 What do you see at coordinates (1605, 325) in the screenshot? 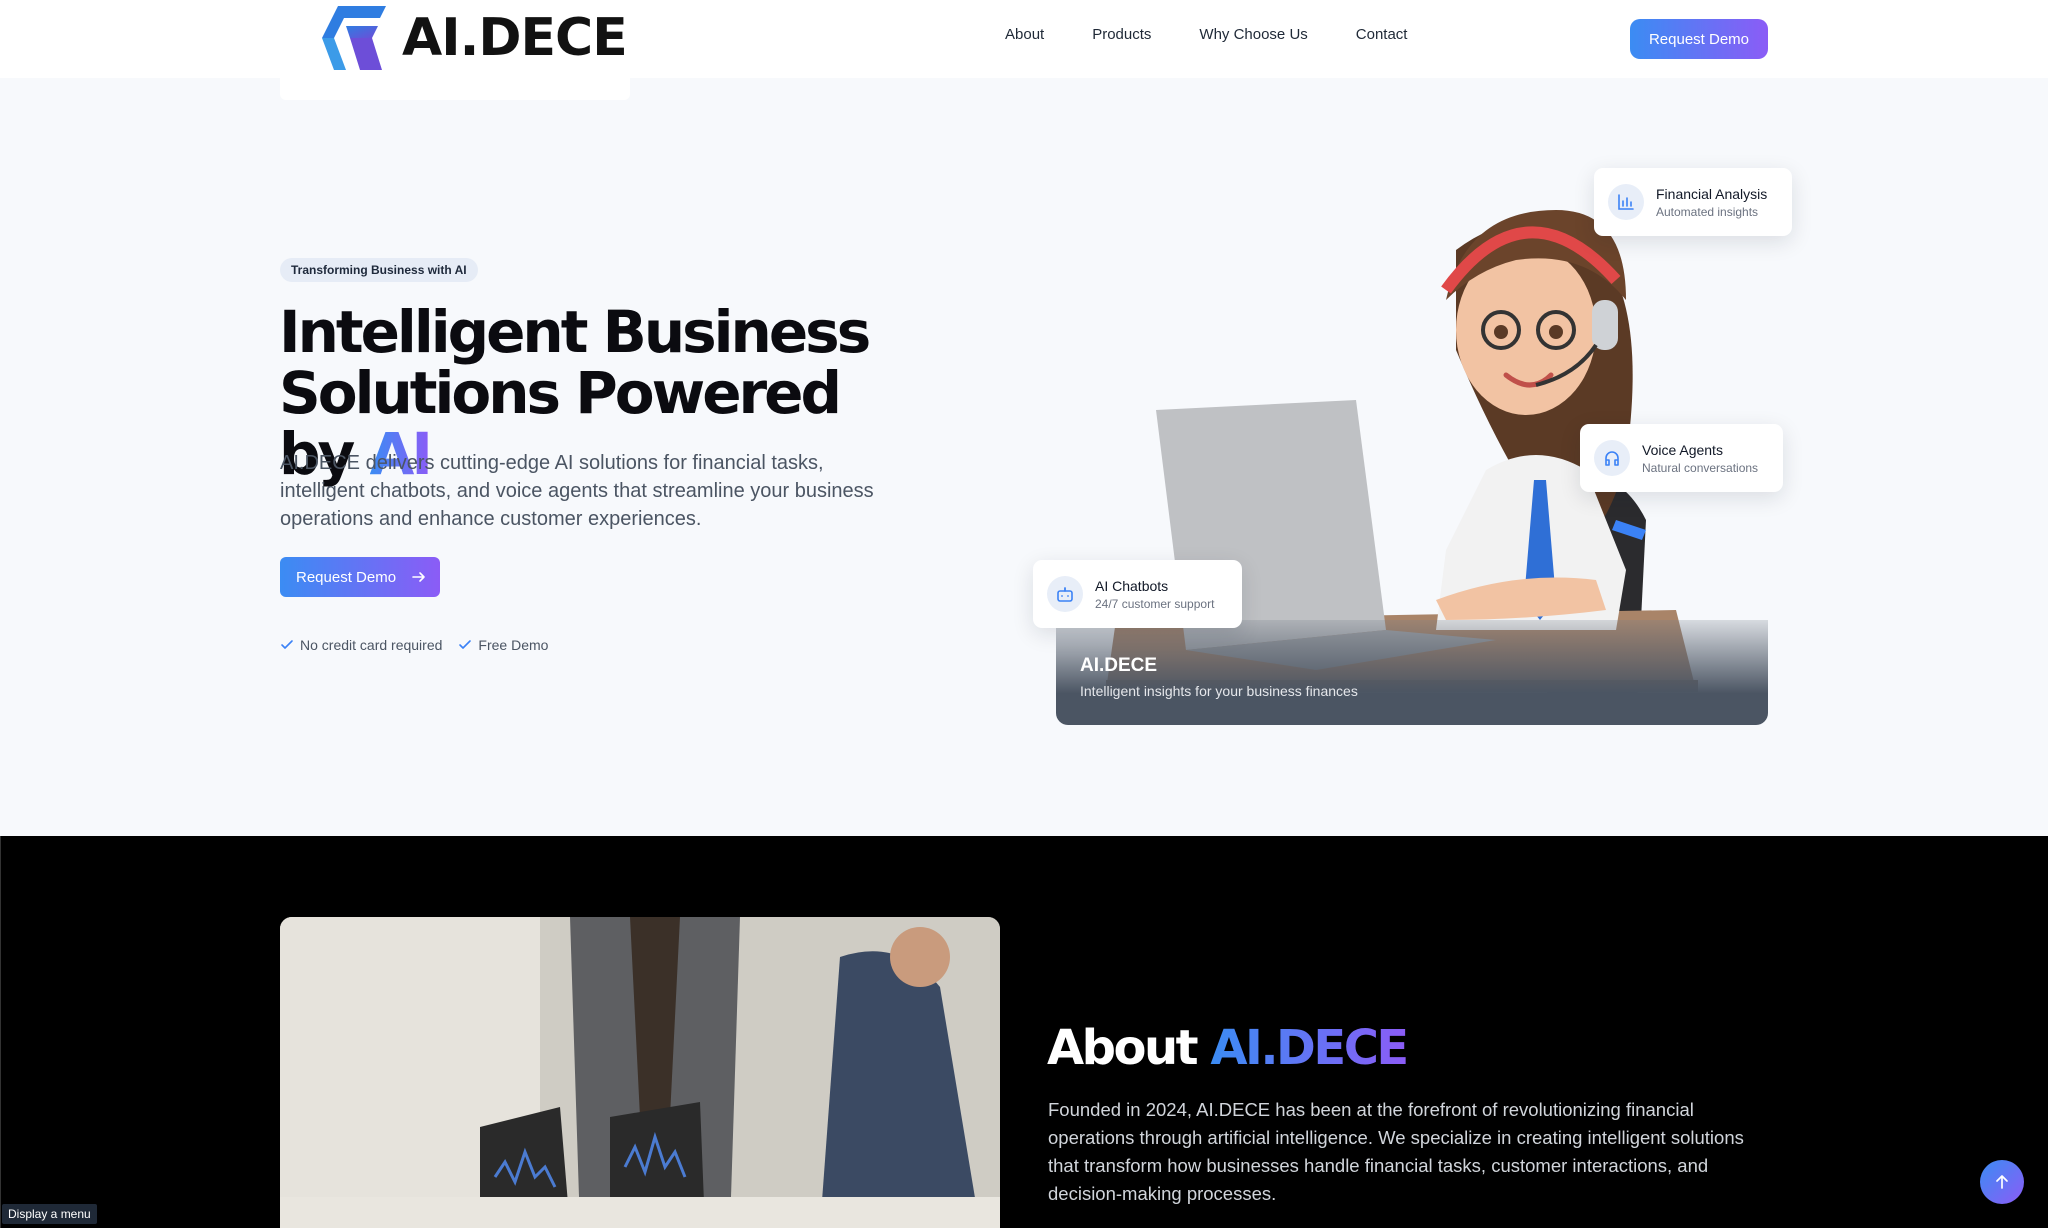
I see `headset-ear` at bounding box center [1605, 325].